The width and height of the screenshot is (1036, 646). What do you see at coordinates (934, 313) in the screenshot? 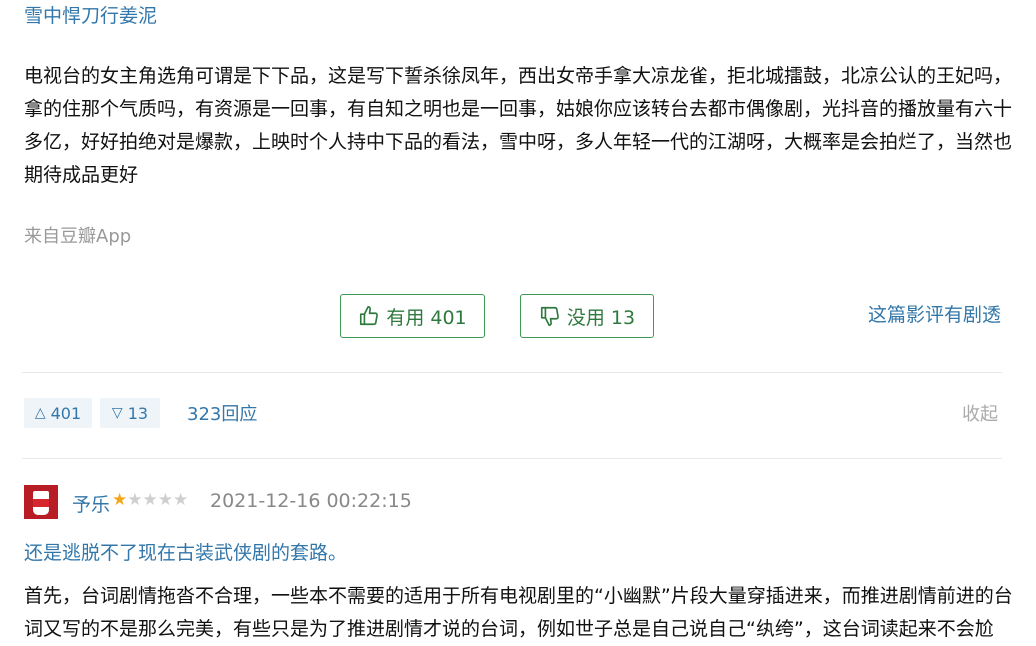
I see `spoiler-link: 这篇影评有剧透` at bounding box center [934, 313].